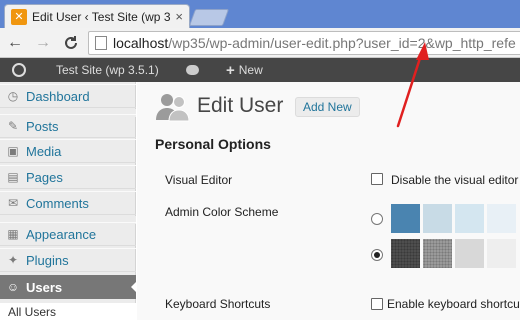  I want to click on tab-close-icon: ×, so click(179, 16).